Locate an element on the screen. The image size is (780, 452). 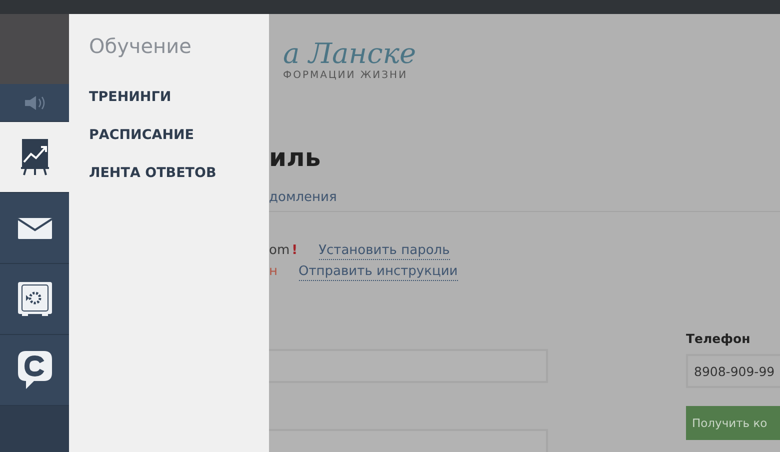
envelope-icon is located at coordinates (35, 228).